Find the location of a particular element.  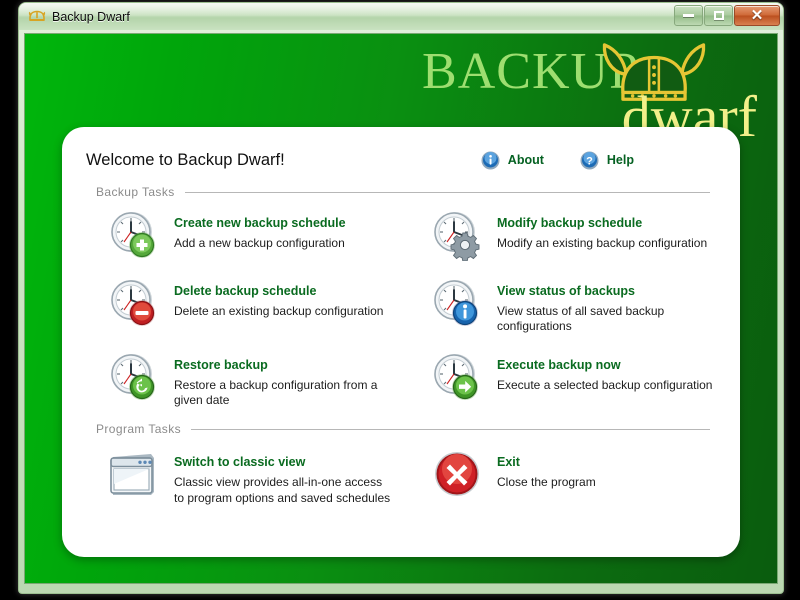

logo-word-backup: BACKUP is located at coordinates (530, 71).